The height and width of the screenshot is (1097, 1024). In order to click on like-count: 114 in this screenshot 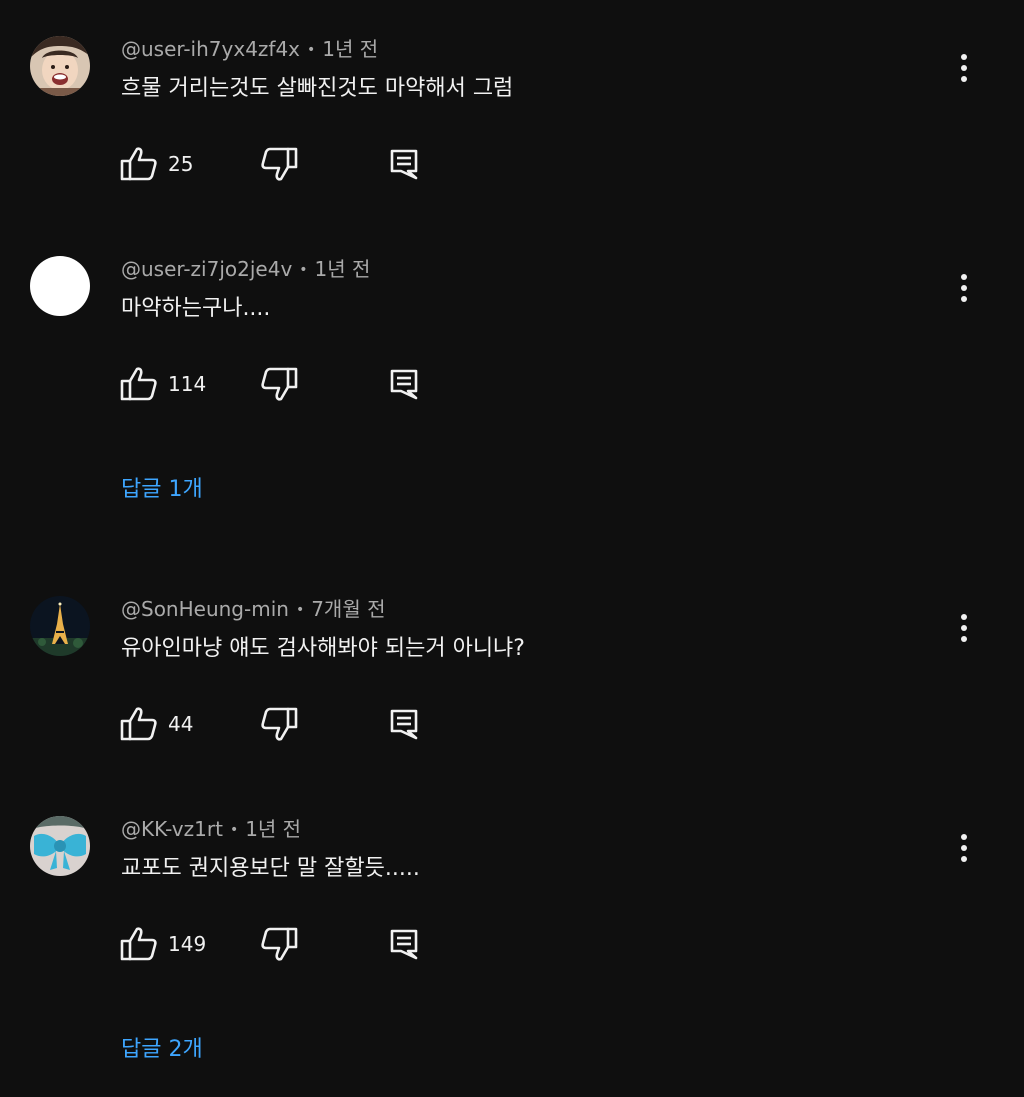, I will do `click(187, 384)`.